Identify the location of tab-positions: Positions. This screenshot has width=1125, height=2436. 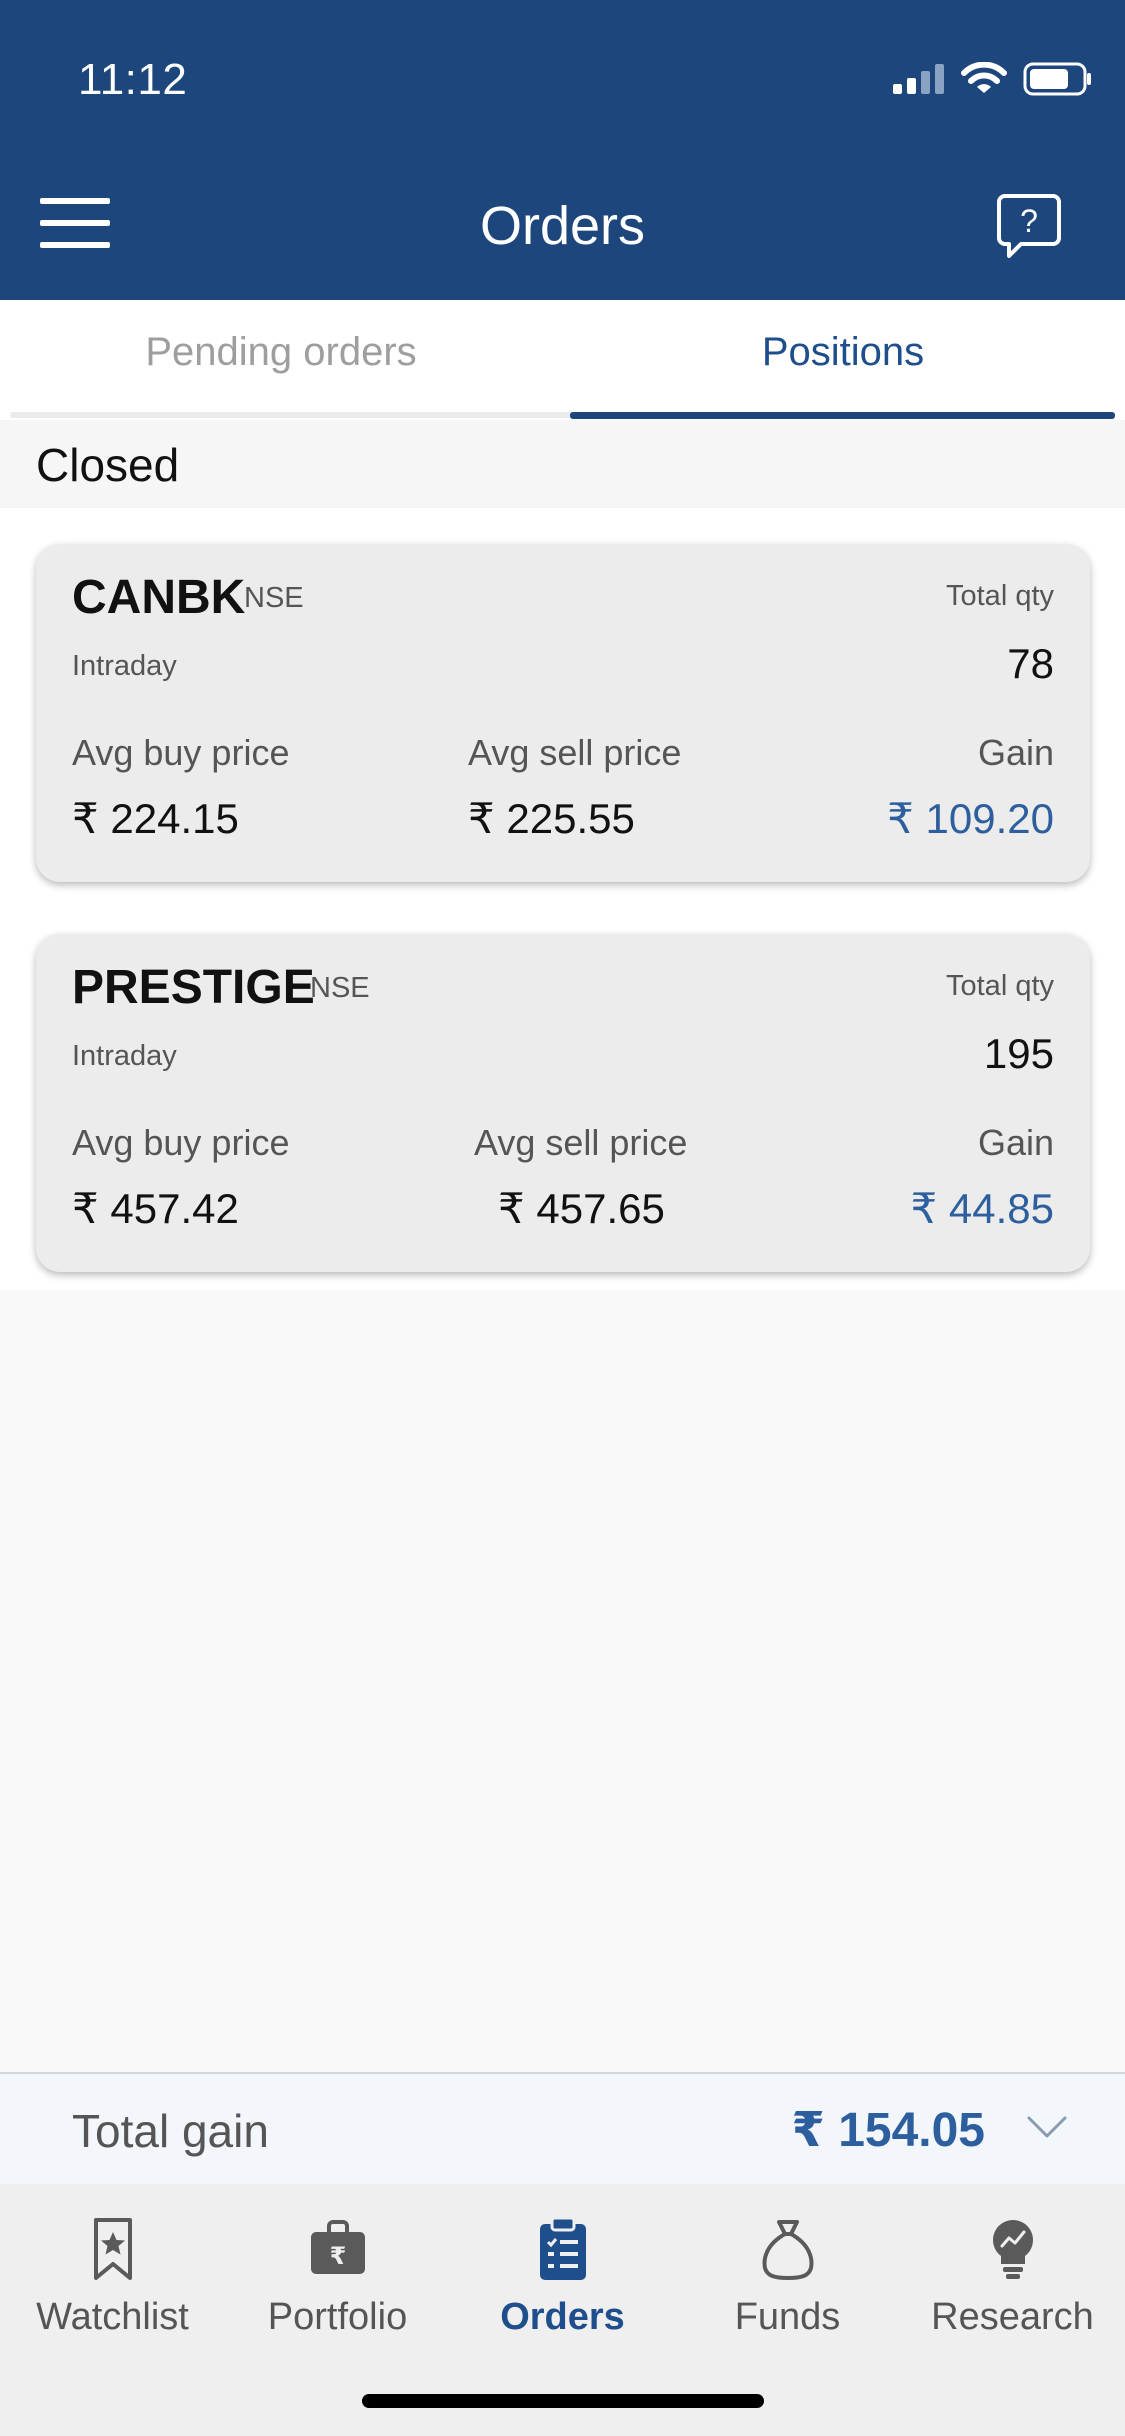
(843, 352).